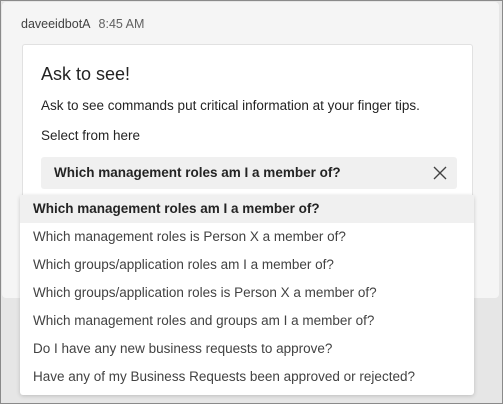  Describe the element at coordinates (56, 24) in the screenshot. I see `sender-name: daveeidbotA` at that location.